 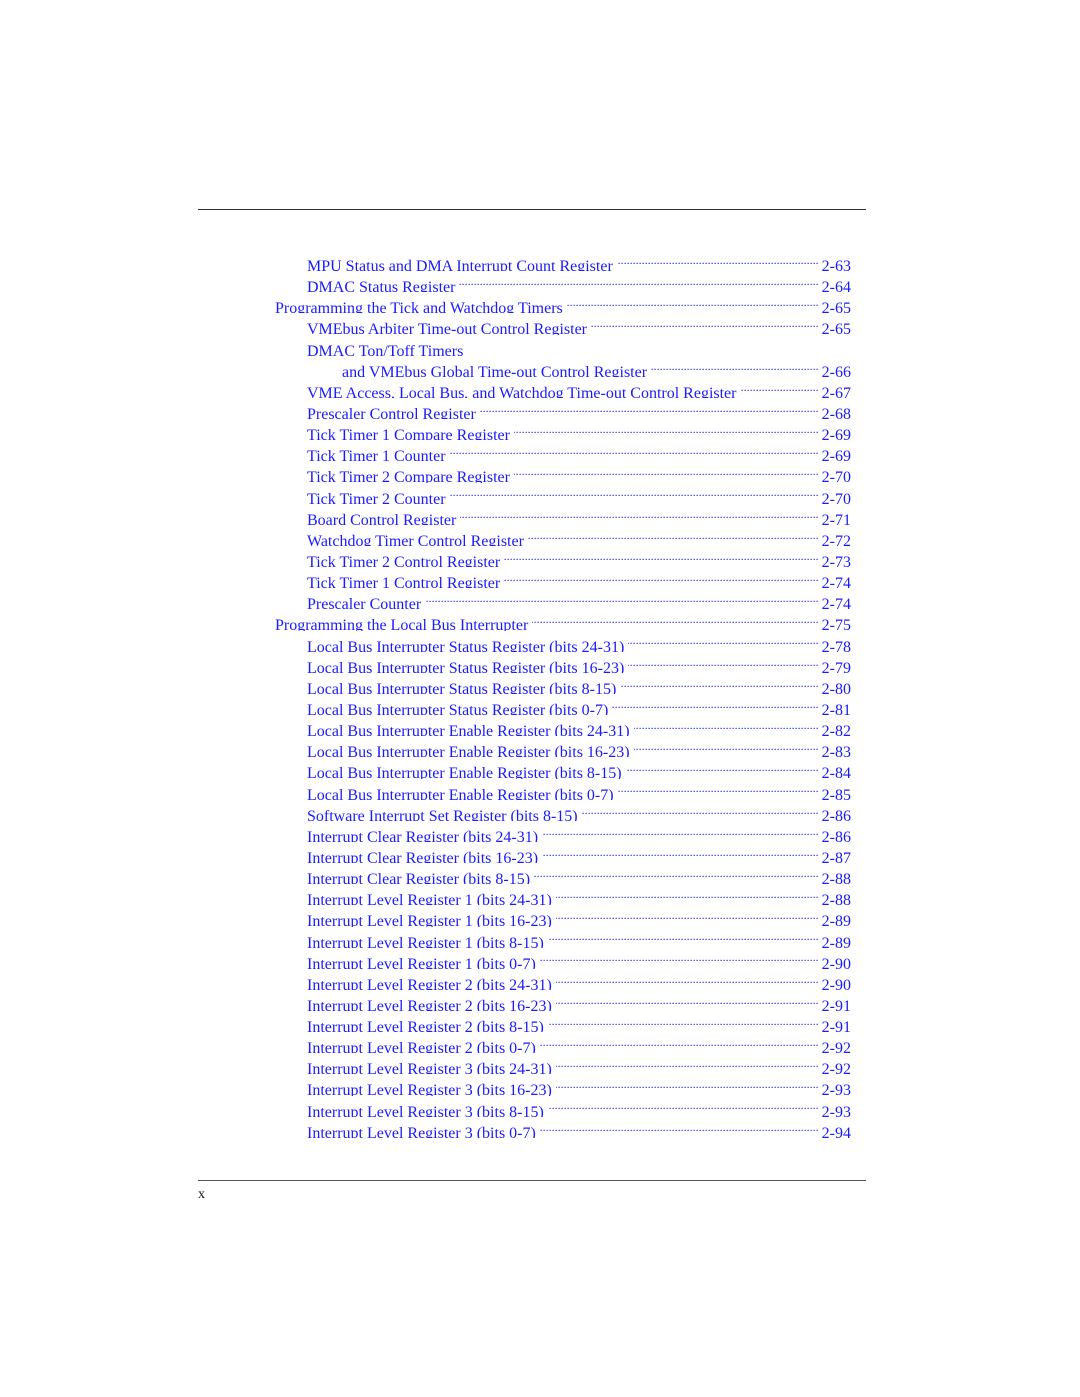 What do you see at coordinates (429, 1089) in the screenshot?
I see `toc-entry-title: Interrupt Level Register 3 (bits 16-23)` at bounding box center [429, 1089].